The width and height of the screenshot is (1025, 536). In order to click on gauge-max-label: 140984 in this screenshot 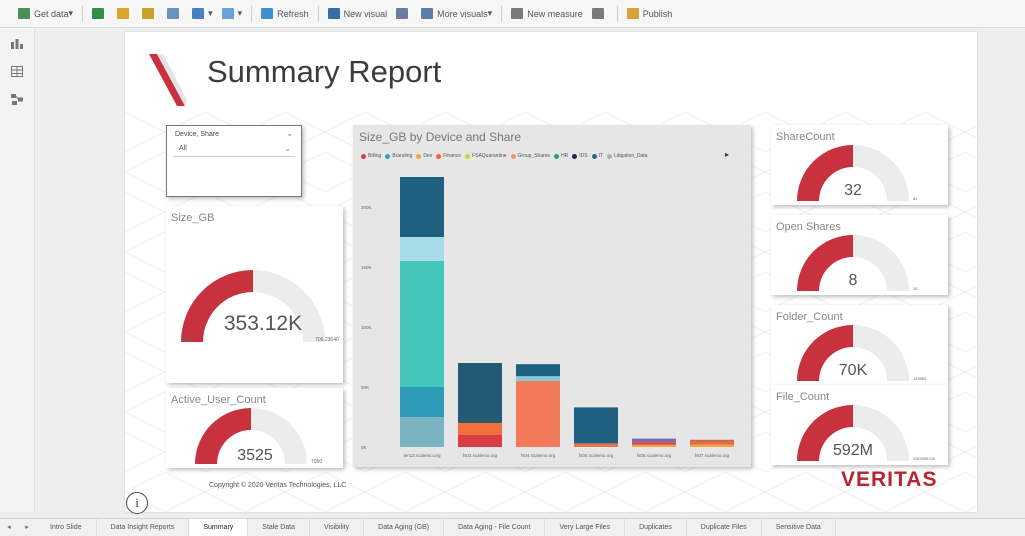, I will do `click(920, 378)`.